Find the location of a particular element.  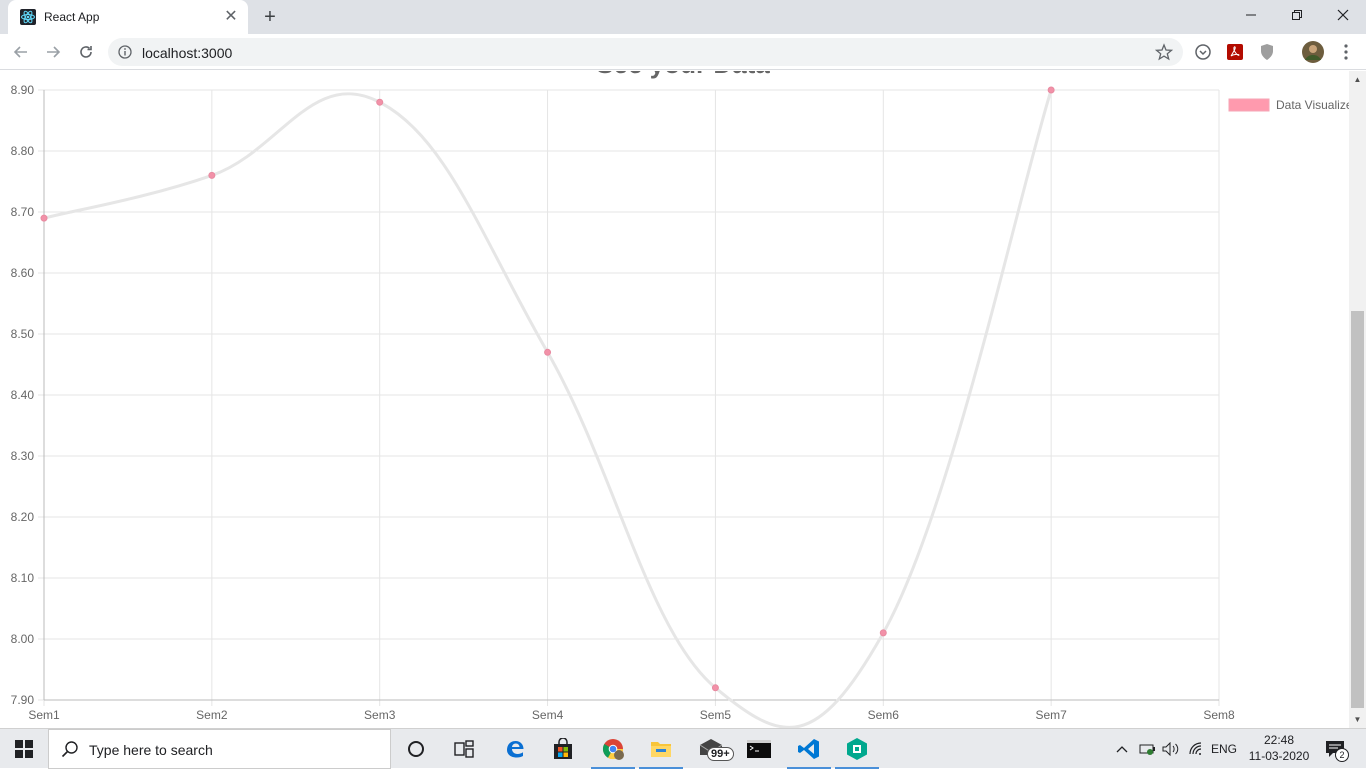

pdf-extension-icon is located at coordinates (1235, 52).